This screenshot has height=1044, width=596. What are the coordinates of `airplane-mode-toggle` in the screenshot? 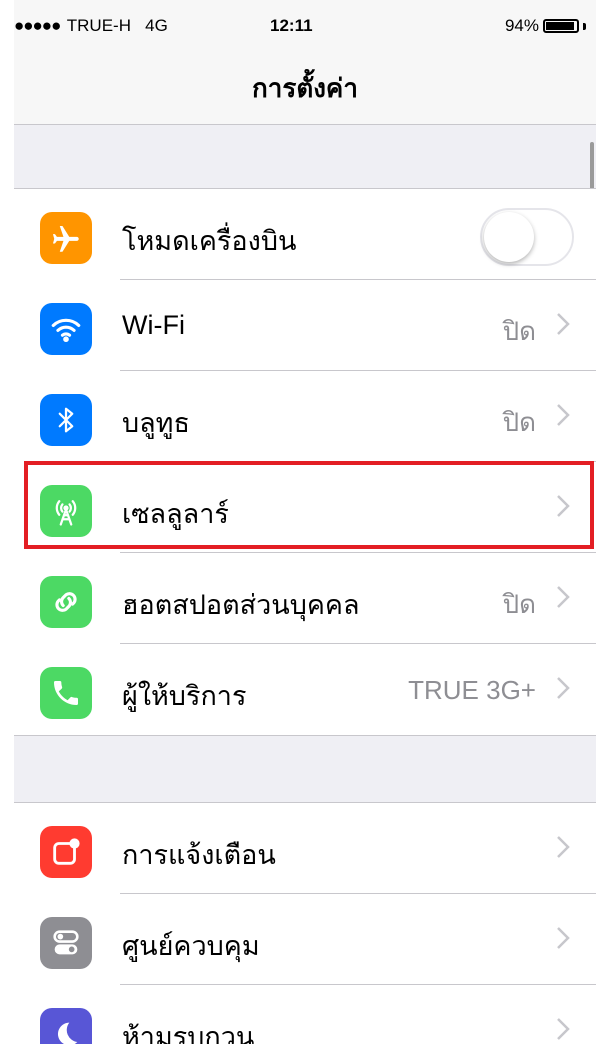 It's located at (527, 237).